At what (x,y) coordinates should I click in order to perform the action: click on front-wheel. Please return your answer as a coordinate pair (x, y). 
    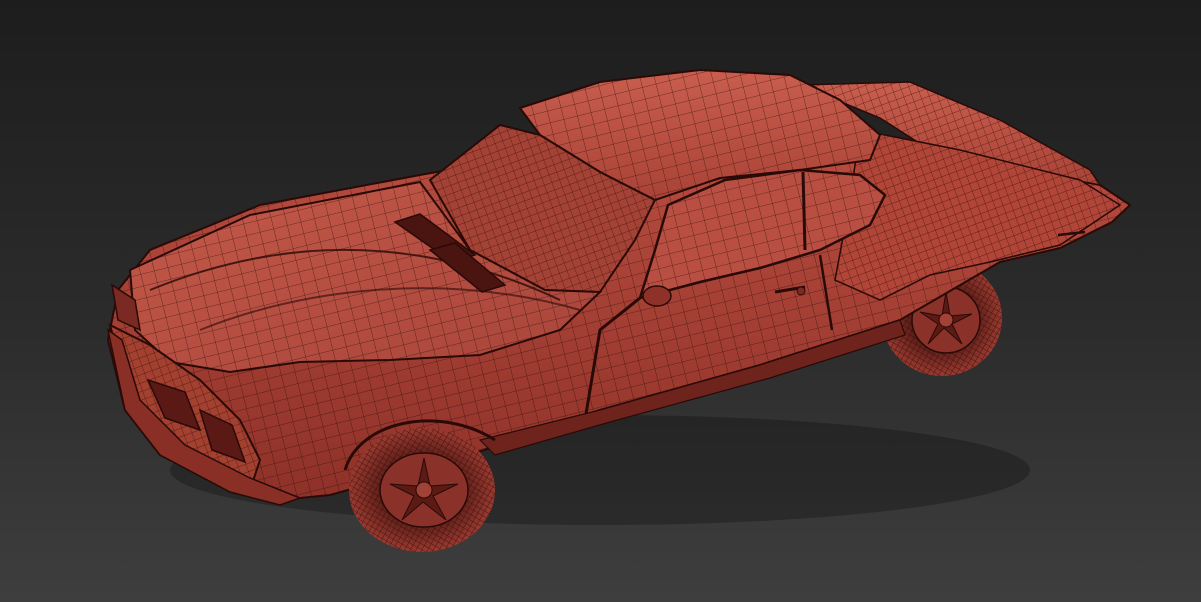
    Looking at the image, I should click on (422, 490).